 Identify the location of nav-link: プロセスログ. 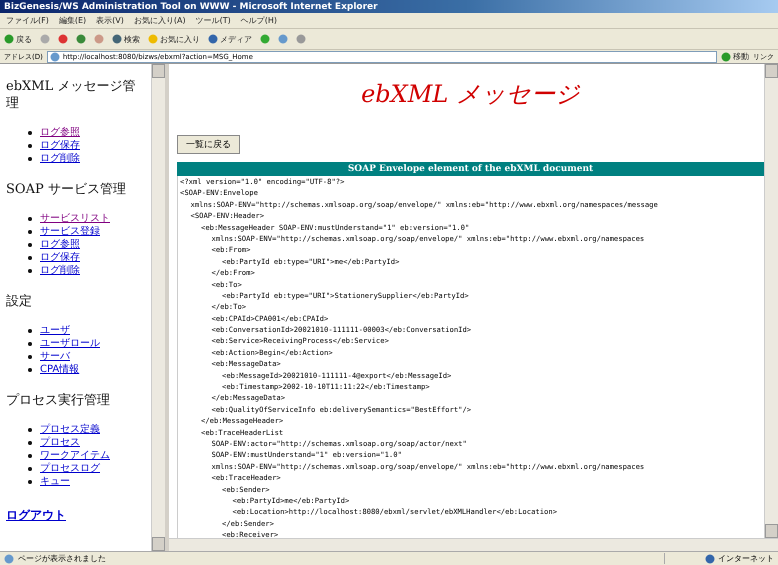
(70, 468).